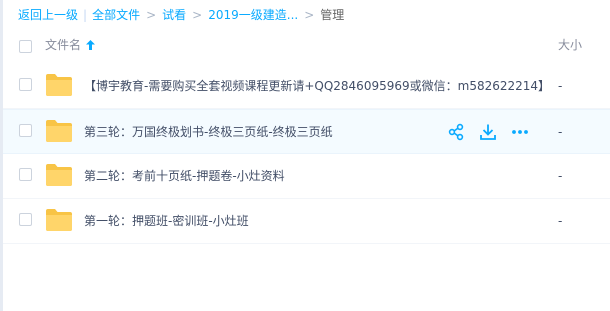 The height and width of the screenshot is (311, 610). What do you see at coordinates (306, 176) in the screenshot?
I see `file-row: 第二轮：考前十页纸-押题卷-小灶资料 -` at bounding box center [306, 176].